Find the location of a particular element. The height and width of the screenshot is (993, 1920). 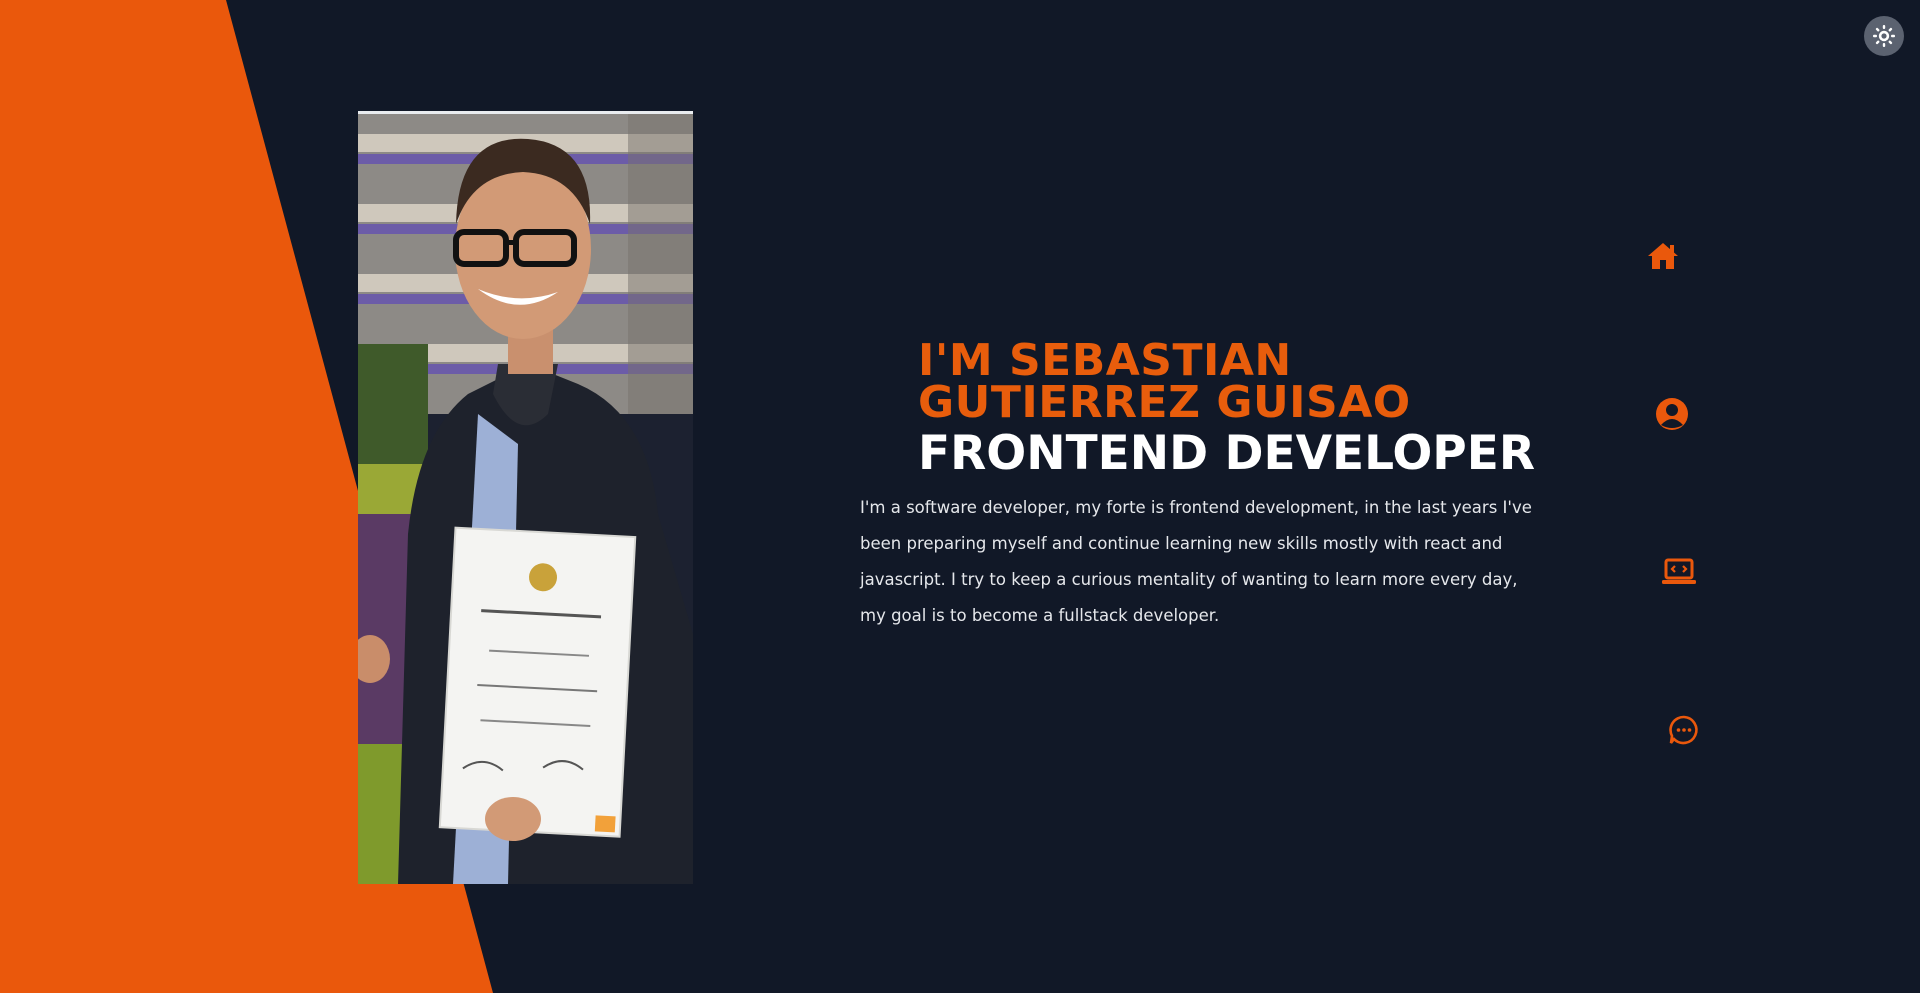

nav-item-projects is located at coordinates (1679, 572).